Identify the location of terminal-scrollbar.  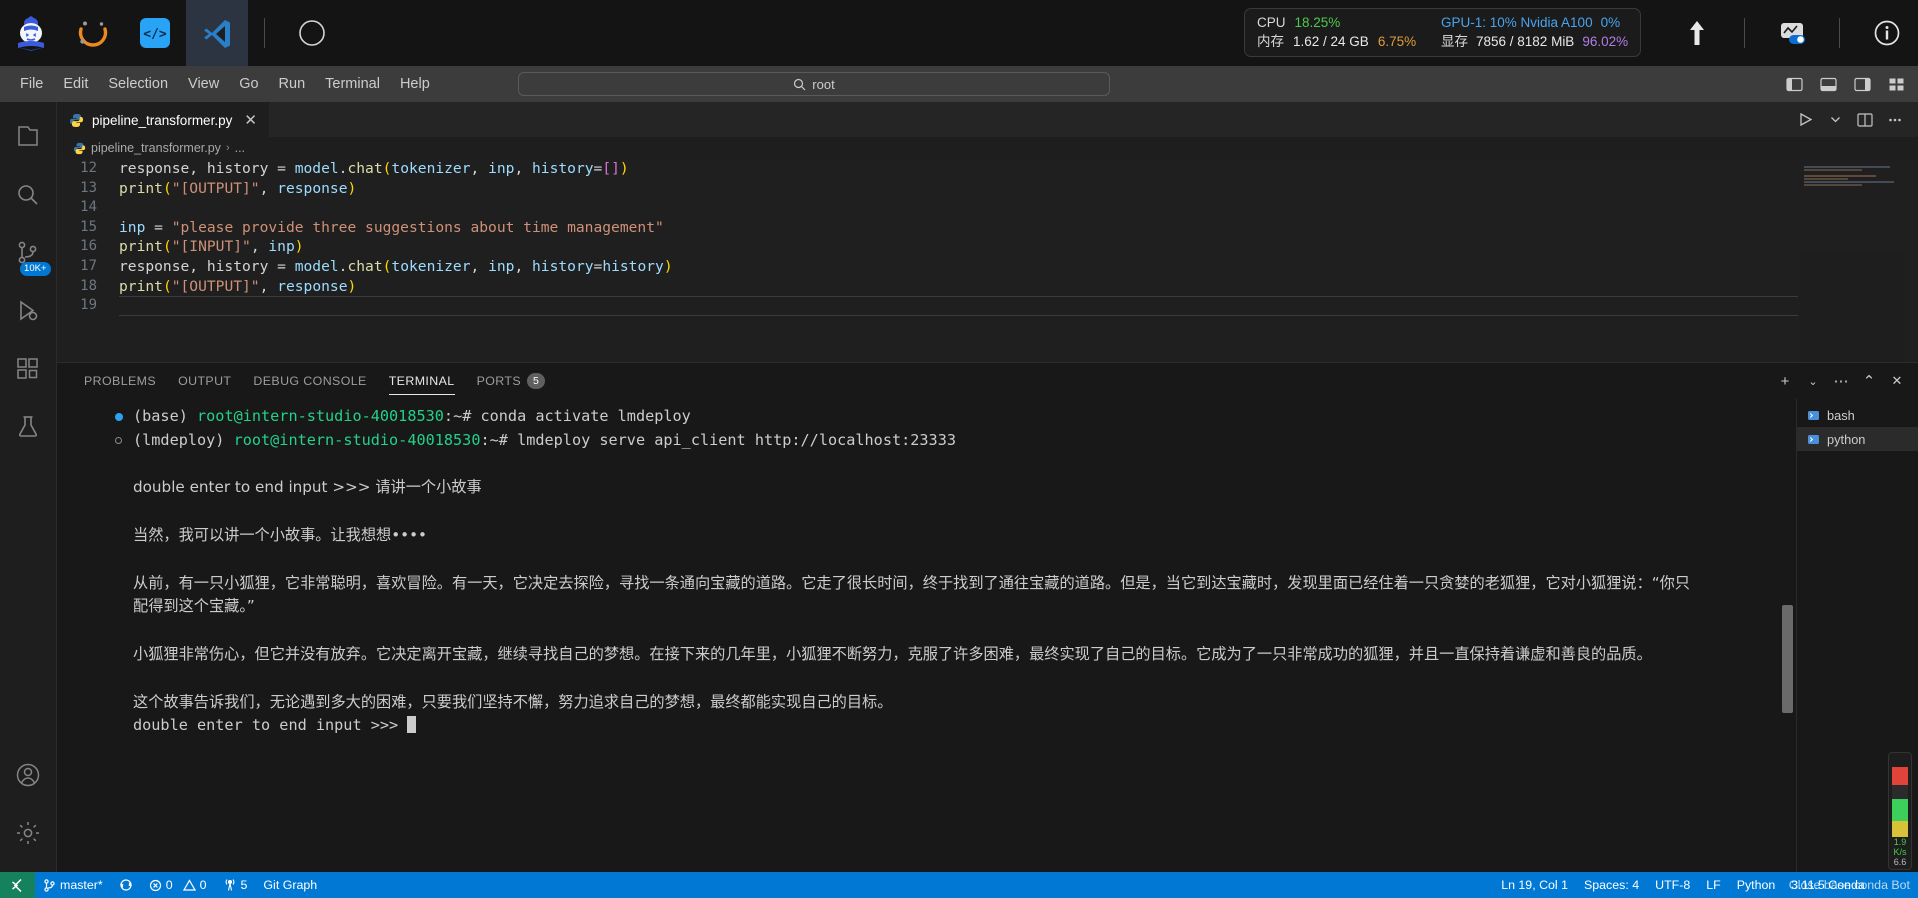
(1787, 659).